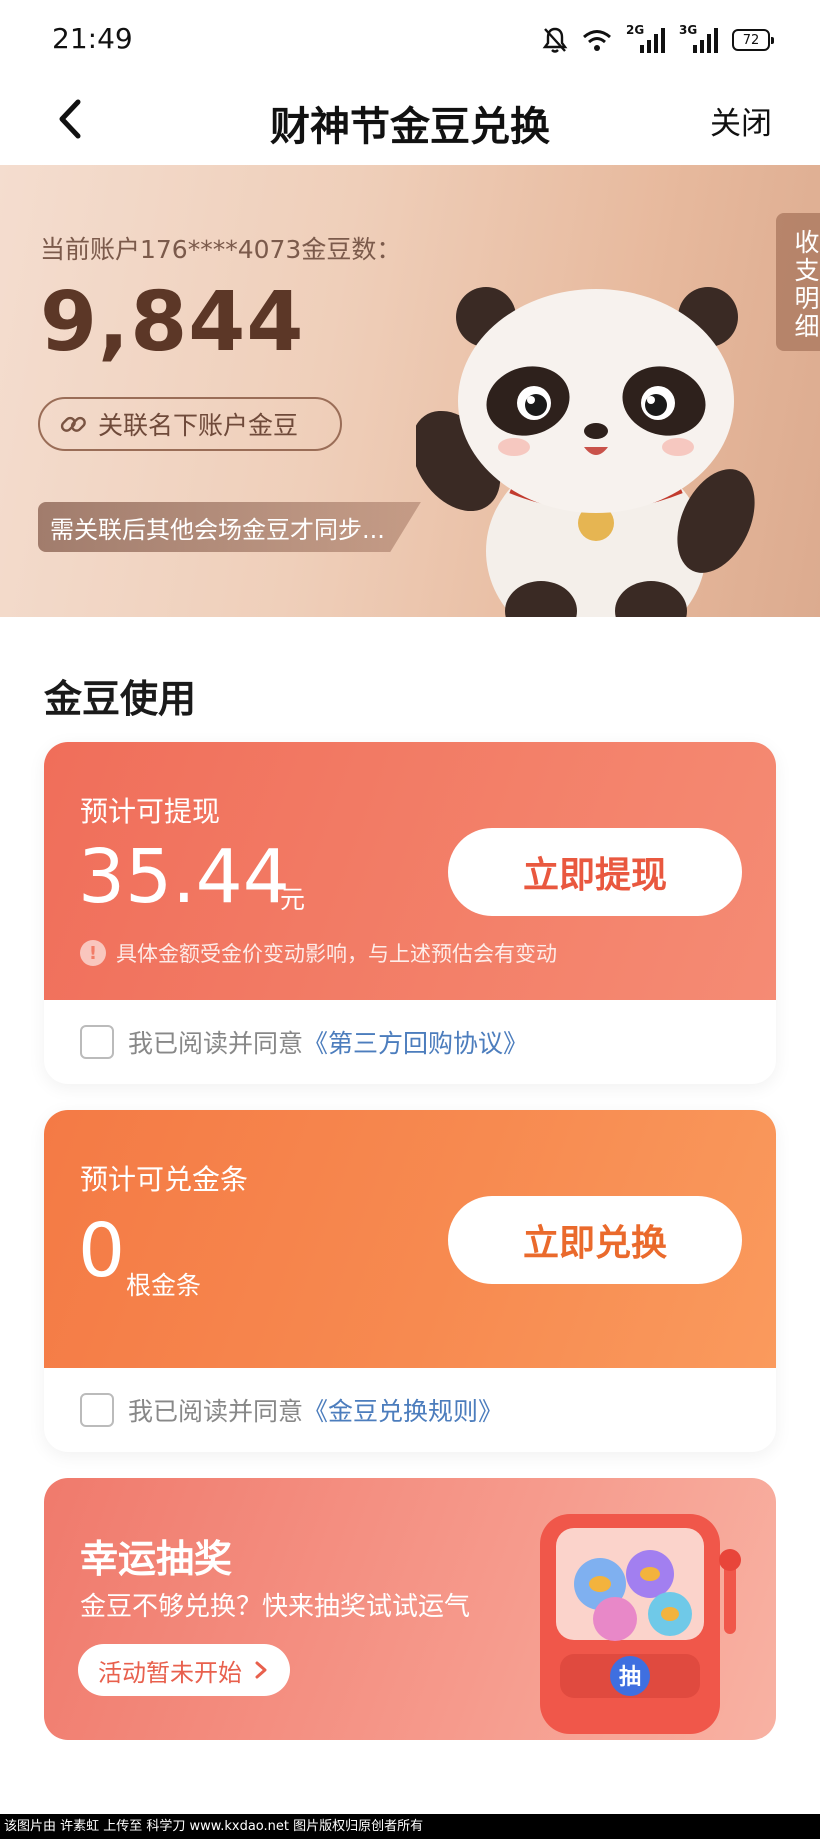 This screenshot has height=1839, width=820. I want to click on lucky-draw-button: 活动暂未开始, so click(184, 1670).